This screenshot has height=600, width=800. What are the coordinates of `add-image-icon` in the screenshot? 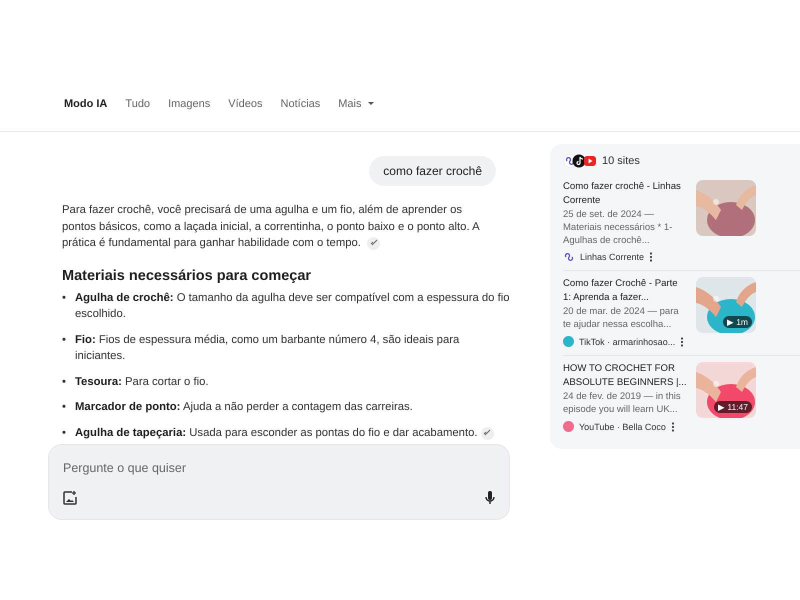 It's located at (70, 498).